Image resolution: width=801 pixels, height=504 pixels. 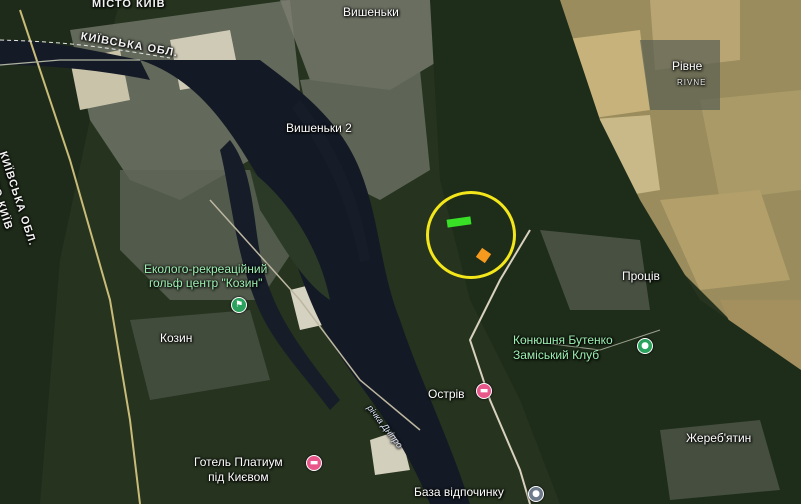 What do you see at coordinates (563, 340) in the screenshot?
I see `stable-line-1: Конюшня Бутенко` at bounding box center [563, 340].